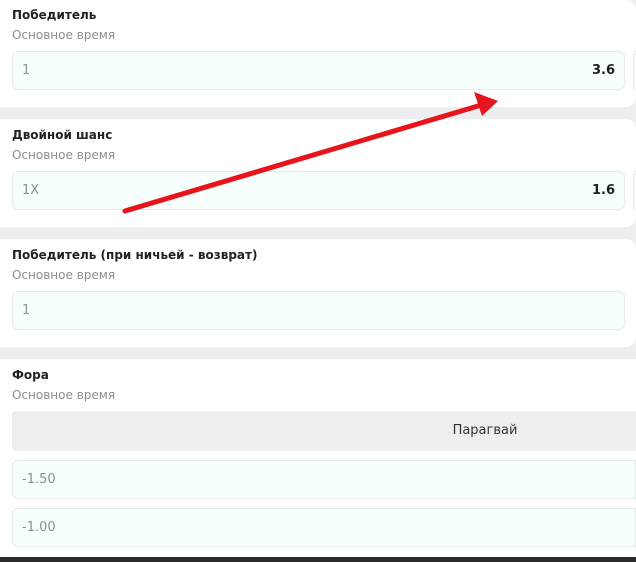 The image size is (636, 562). Describe the element at coordinates (301, 158) in the screenshot. I see `arrow-shaft` at that location.